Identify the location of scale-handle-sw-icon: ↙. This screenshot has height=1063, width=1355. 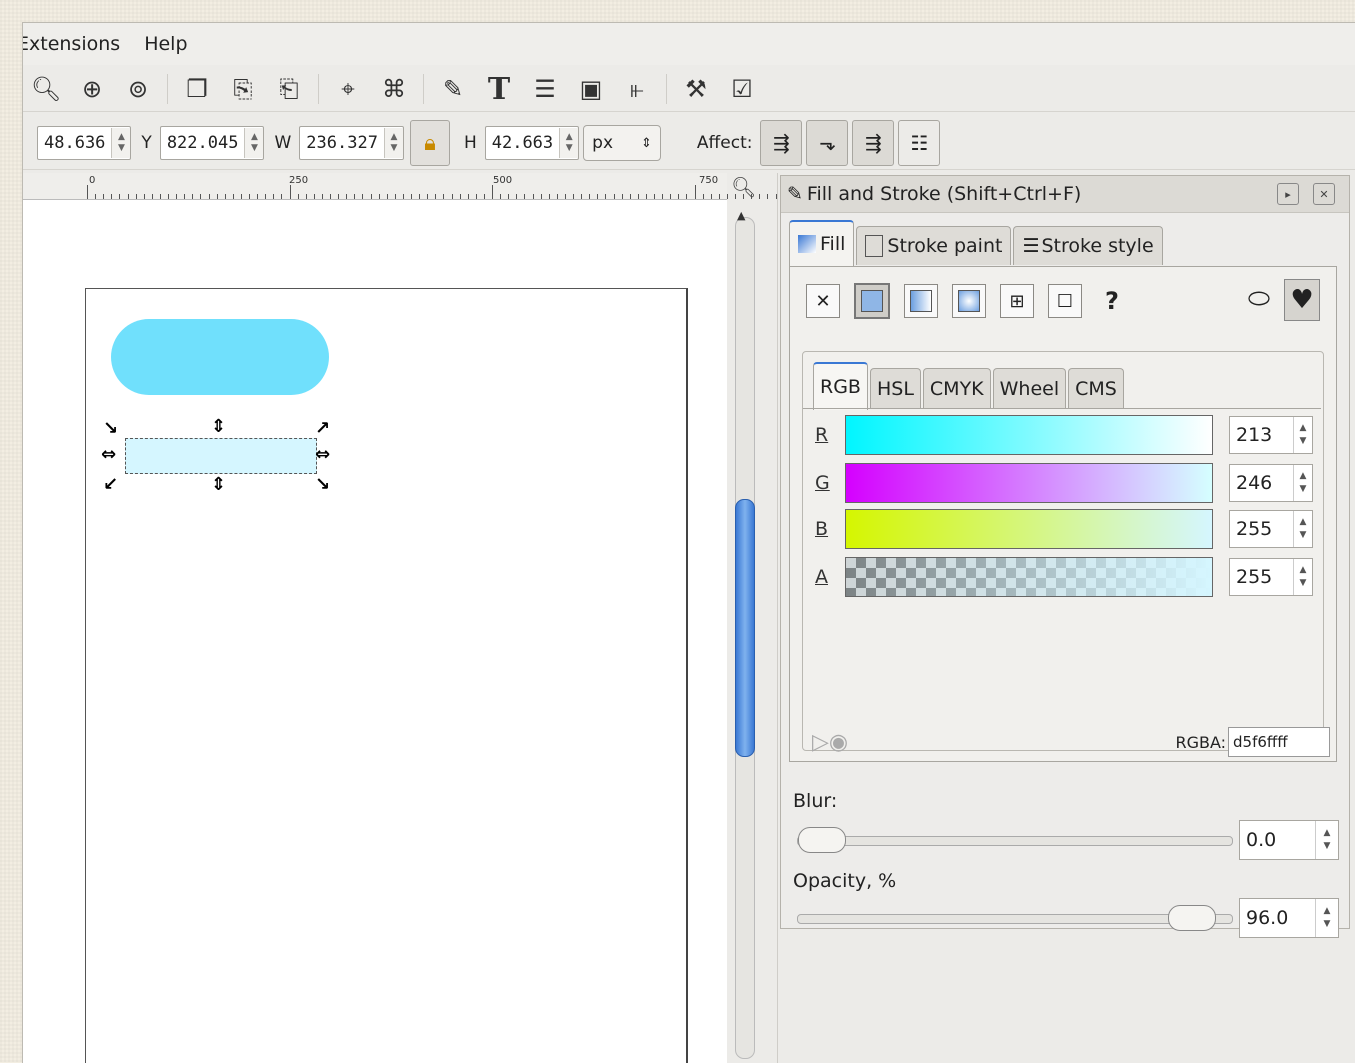
(110, 484).